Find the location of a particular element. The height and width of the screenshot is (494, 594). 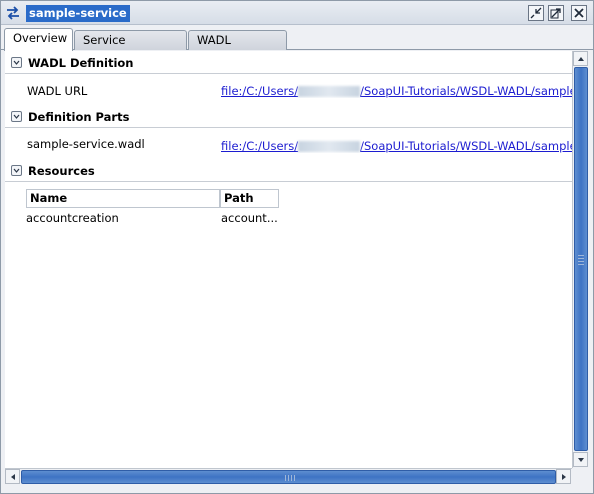

column-header-path: Path is located at coordinates (249, 198).